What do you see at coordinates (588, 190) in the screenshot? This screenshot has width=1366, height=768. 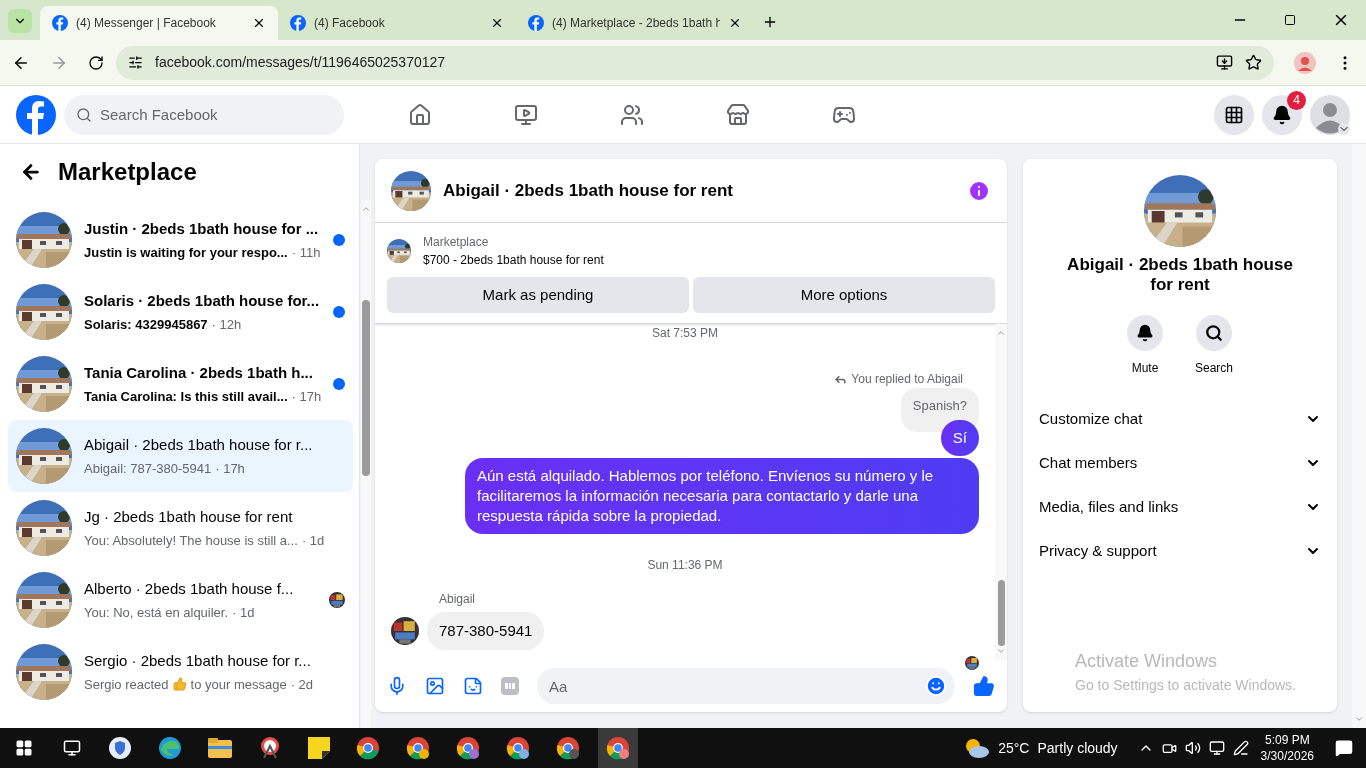 I see `chat-title: Abigail · 2beds 1bath house for rent` at bounding box center [588, 190].